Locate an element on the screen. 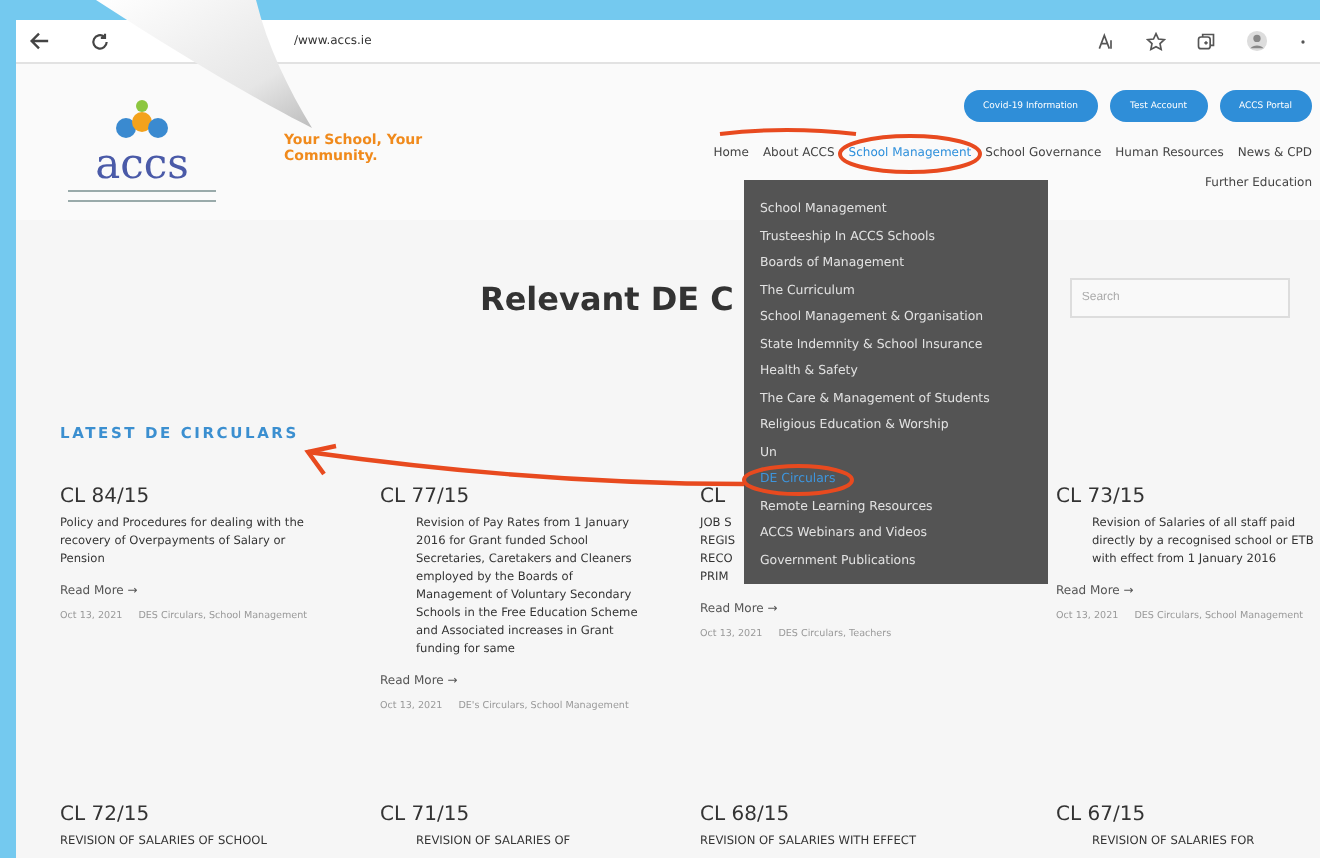  star-icon is located at coordinates (1156, 41).